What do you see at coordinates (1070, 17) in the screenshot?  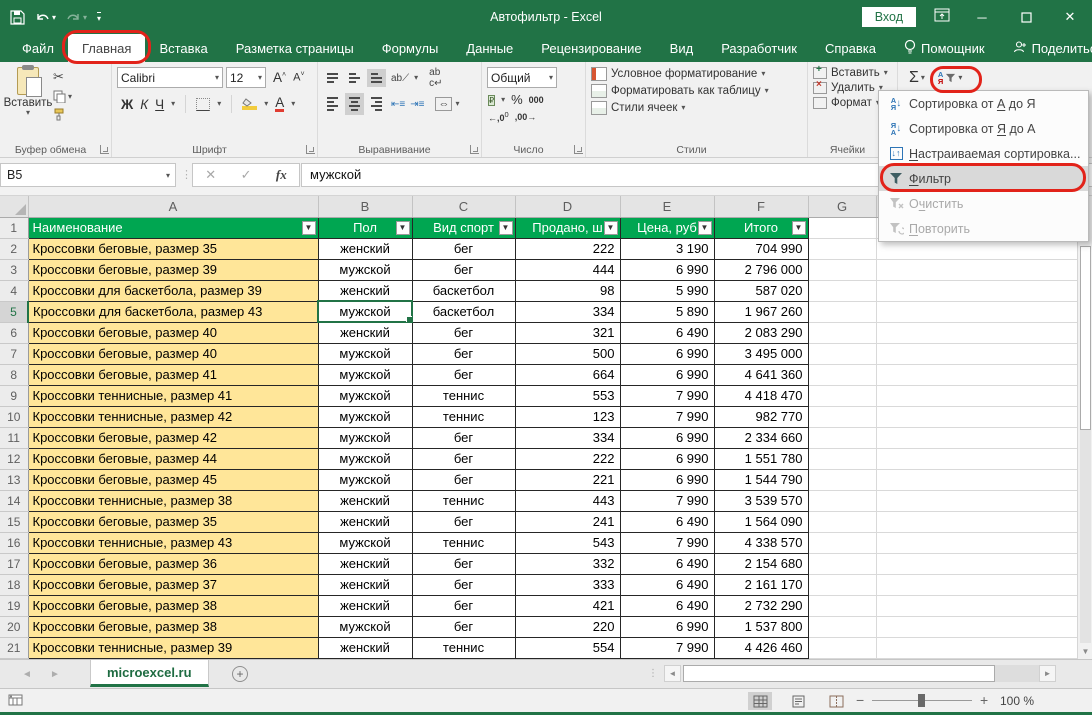 I see `close-button: ✕` at bounding box center [1070, 17].